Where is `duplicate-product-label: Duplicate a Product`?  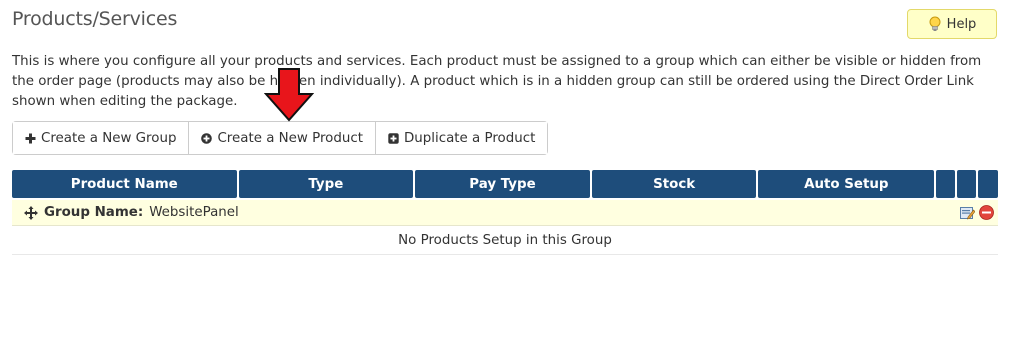 duplicate-product-label: Duplicate a Product is located at coordinates (469, 138).